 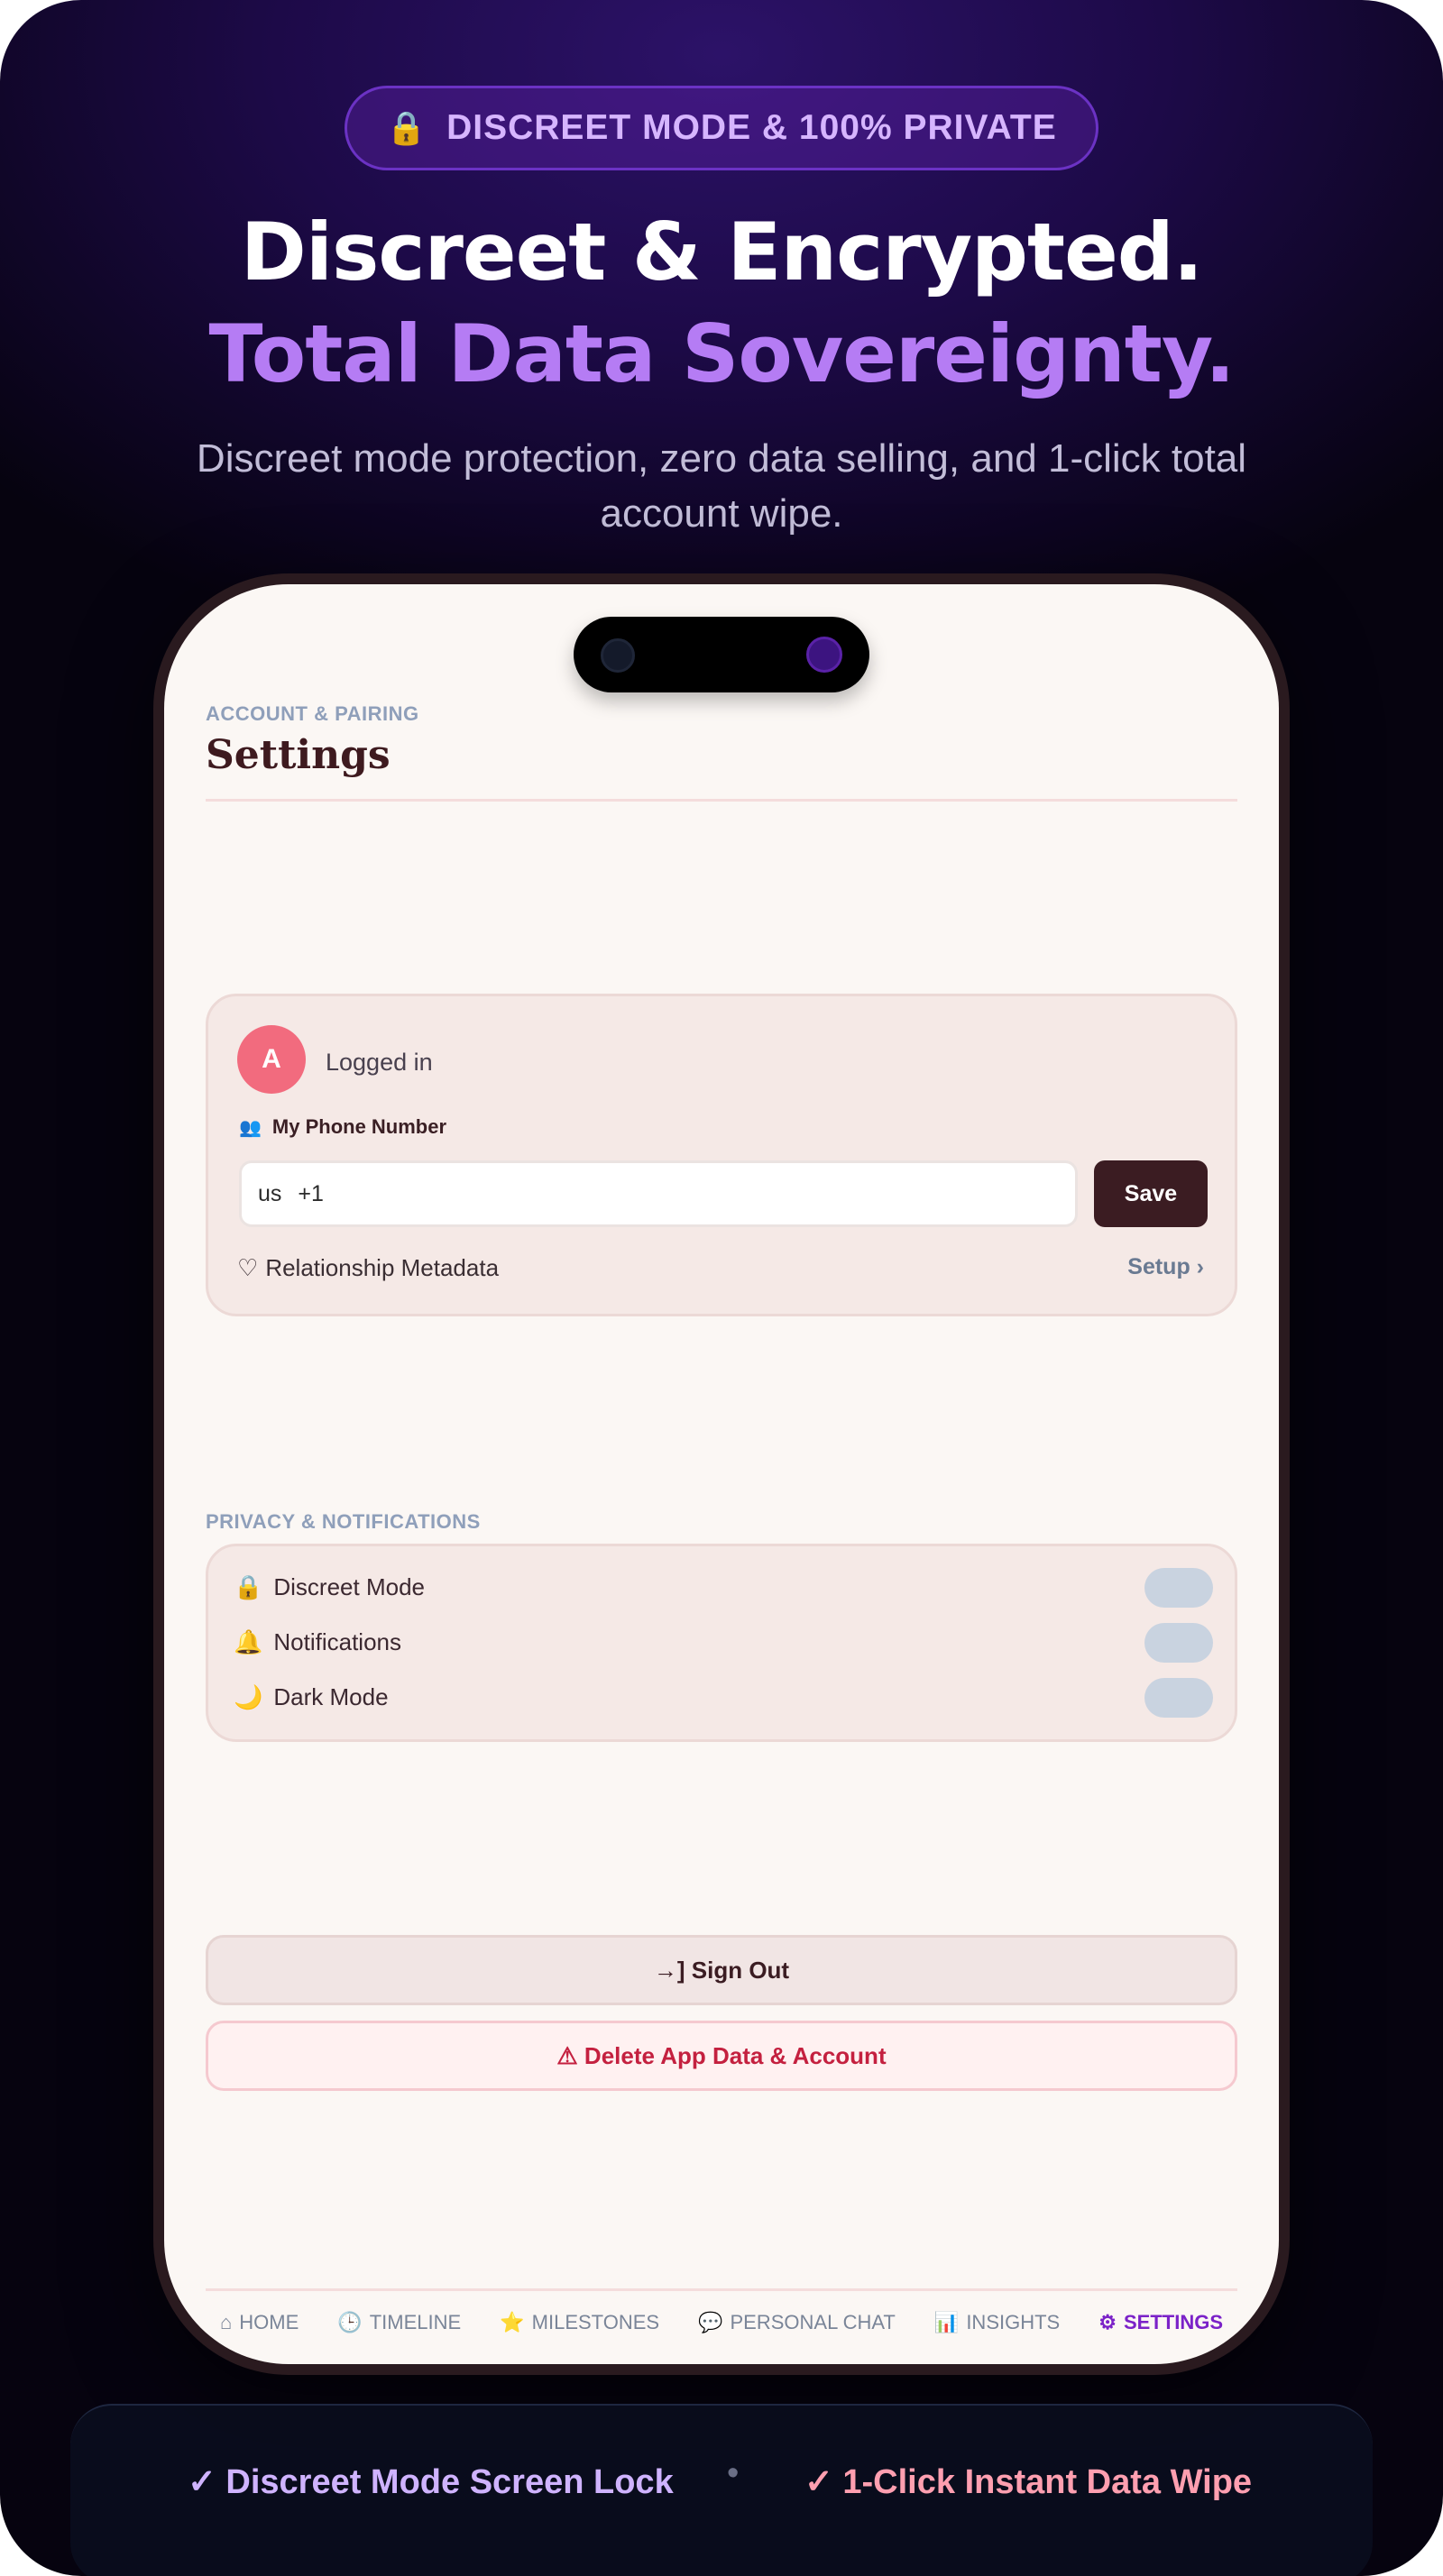 I want to click on notifications-row: 🔔 Notifications, so click(x=317, y=1642).